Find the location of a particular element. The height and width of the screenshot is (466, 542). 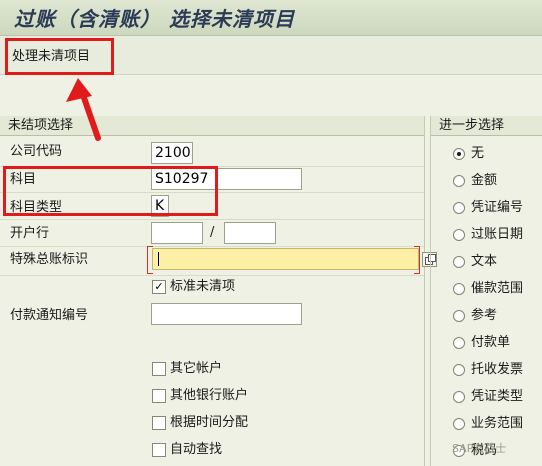

radio-option-label: 付款单 is located at coordinates (491, 342).